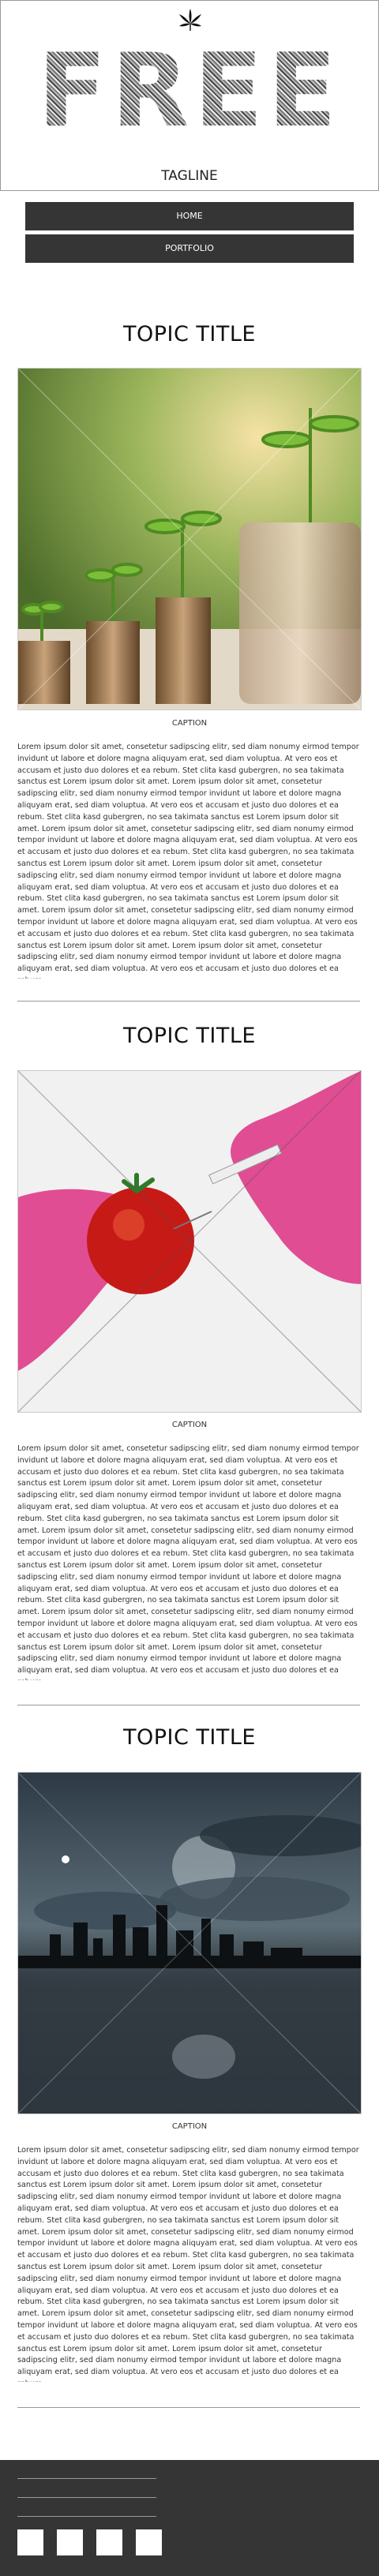 The width and height of the screenshot is (379, 2576). I want to click on tagline: TAGLINE, so click(190, 176).